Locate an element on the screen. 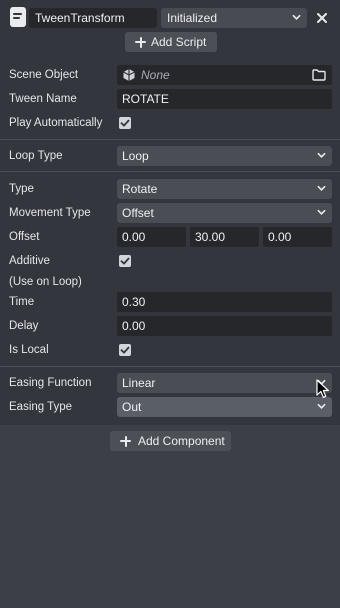 The image size is (340, 608). scene-object-icon is located at coordinates (129, 75).